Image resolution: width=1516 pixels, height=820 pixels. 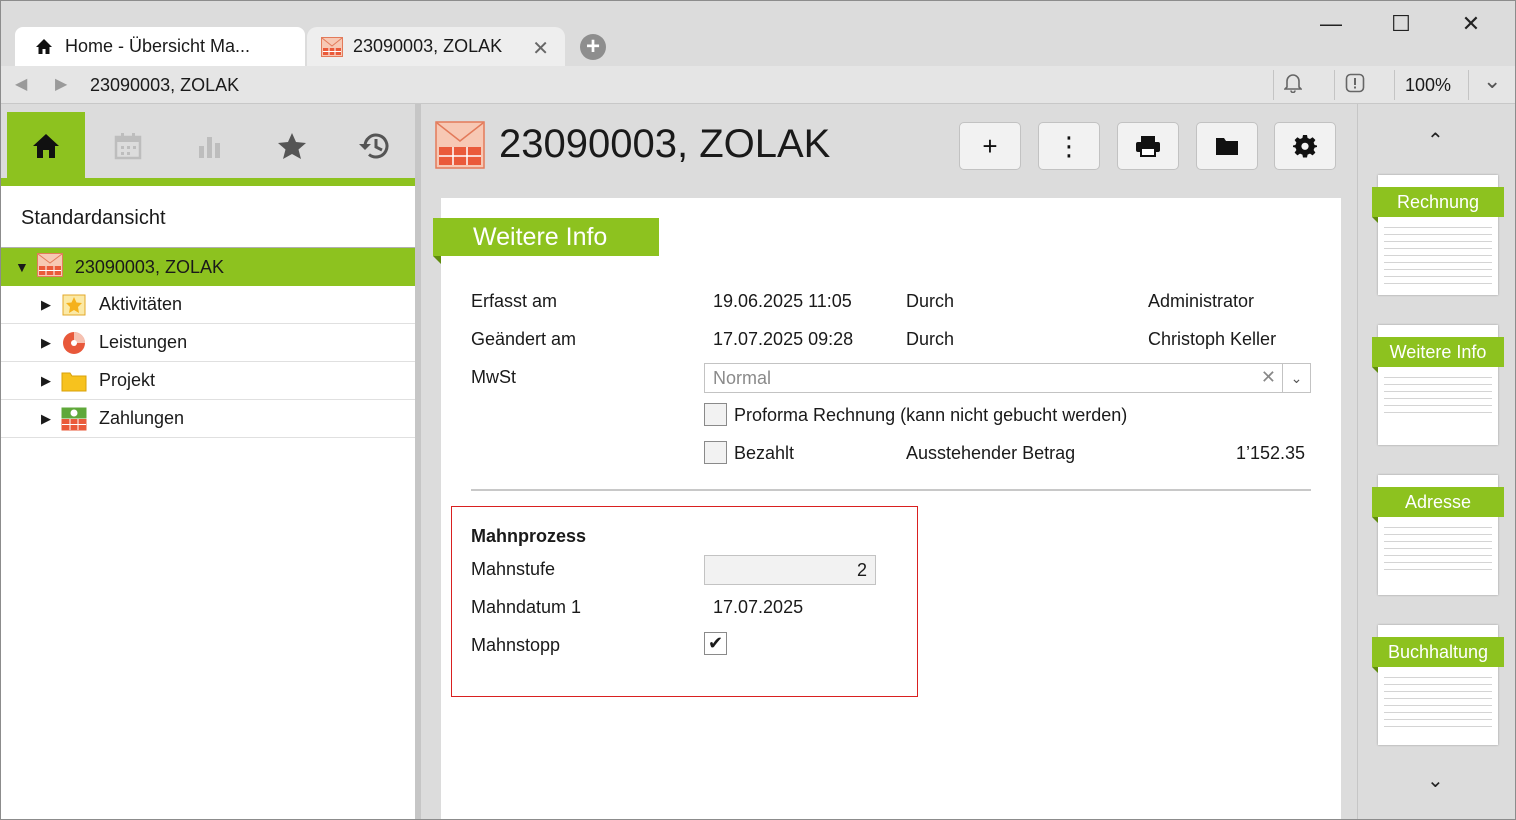 I want to click on toolstrip-accent-line, so click(x=208, y=182).